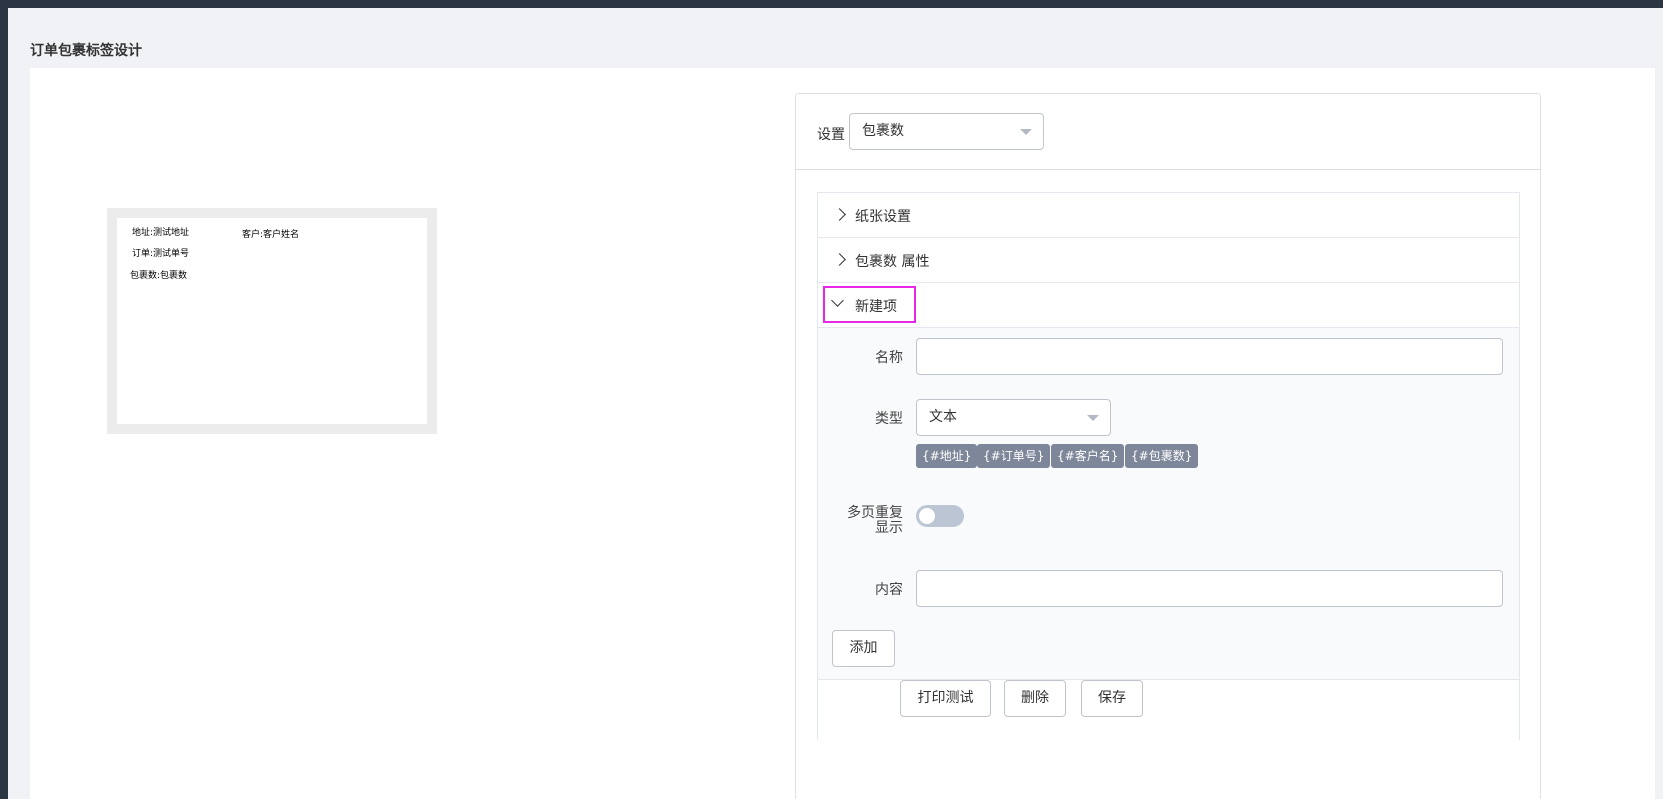 The image size is (1663, 799). Describe the element at coordinates (270, 233) in the screenshot. I see `preview-customer: 客户:客户姓名` at that location.